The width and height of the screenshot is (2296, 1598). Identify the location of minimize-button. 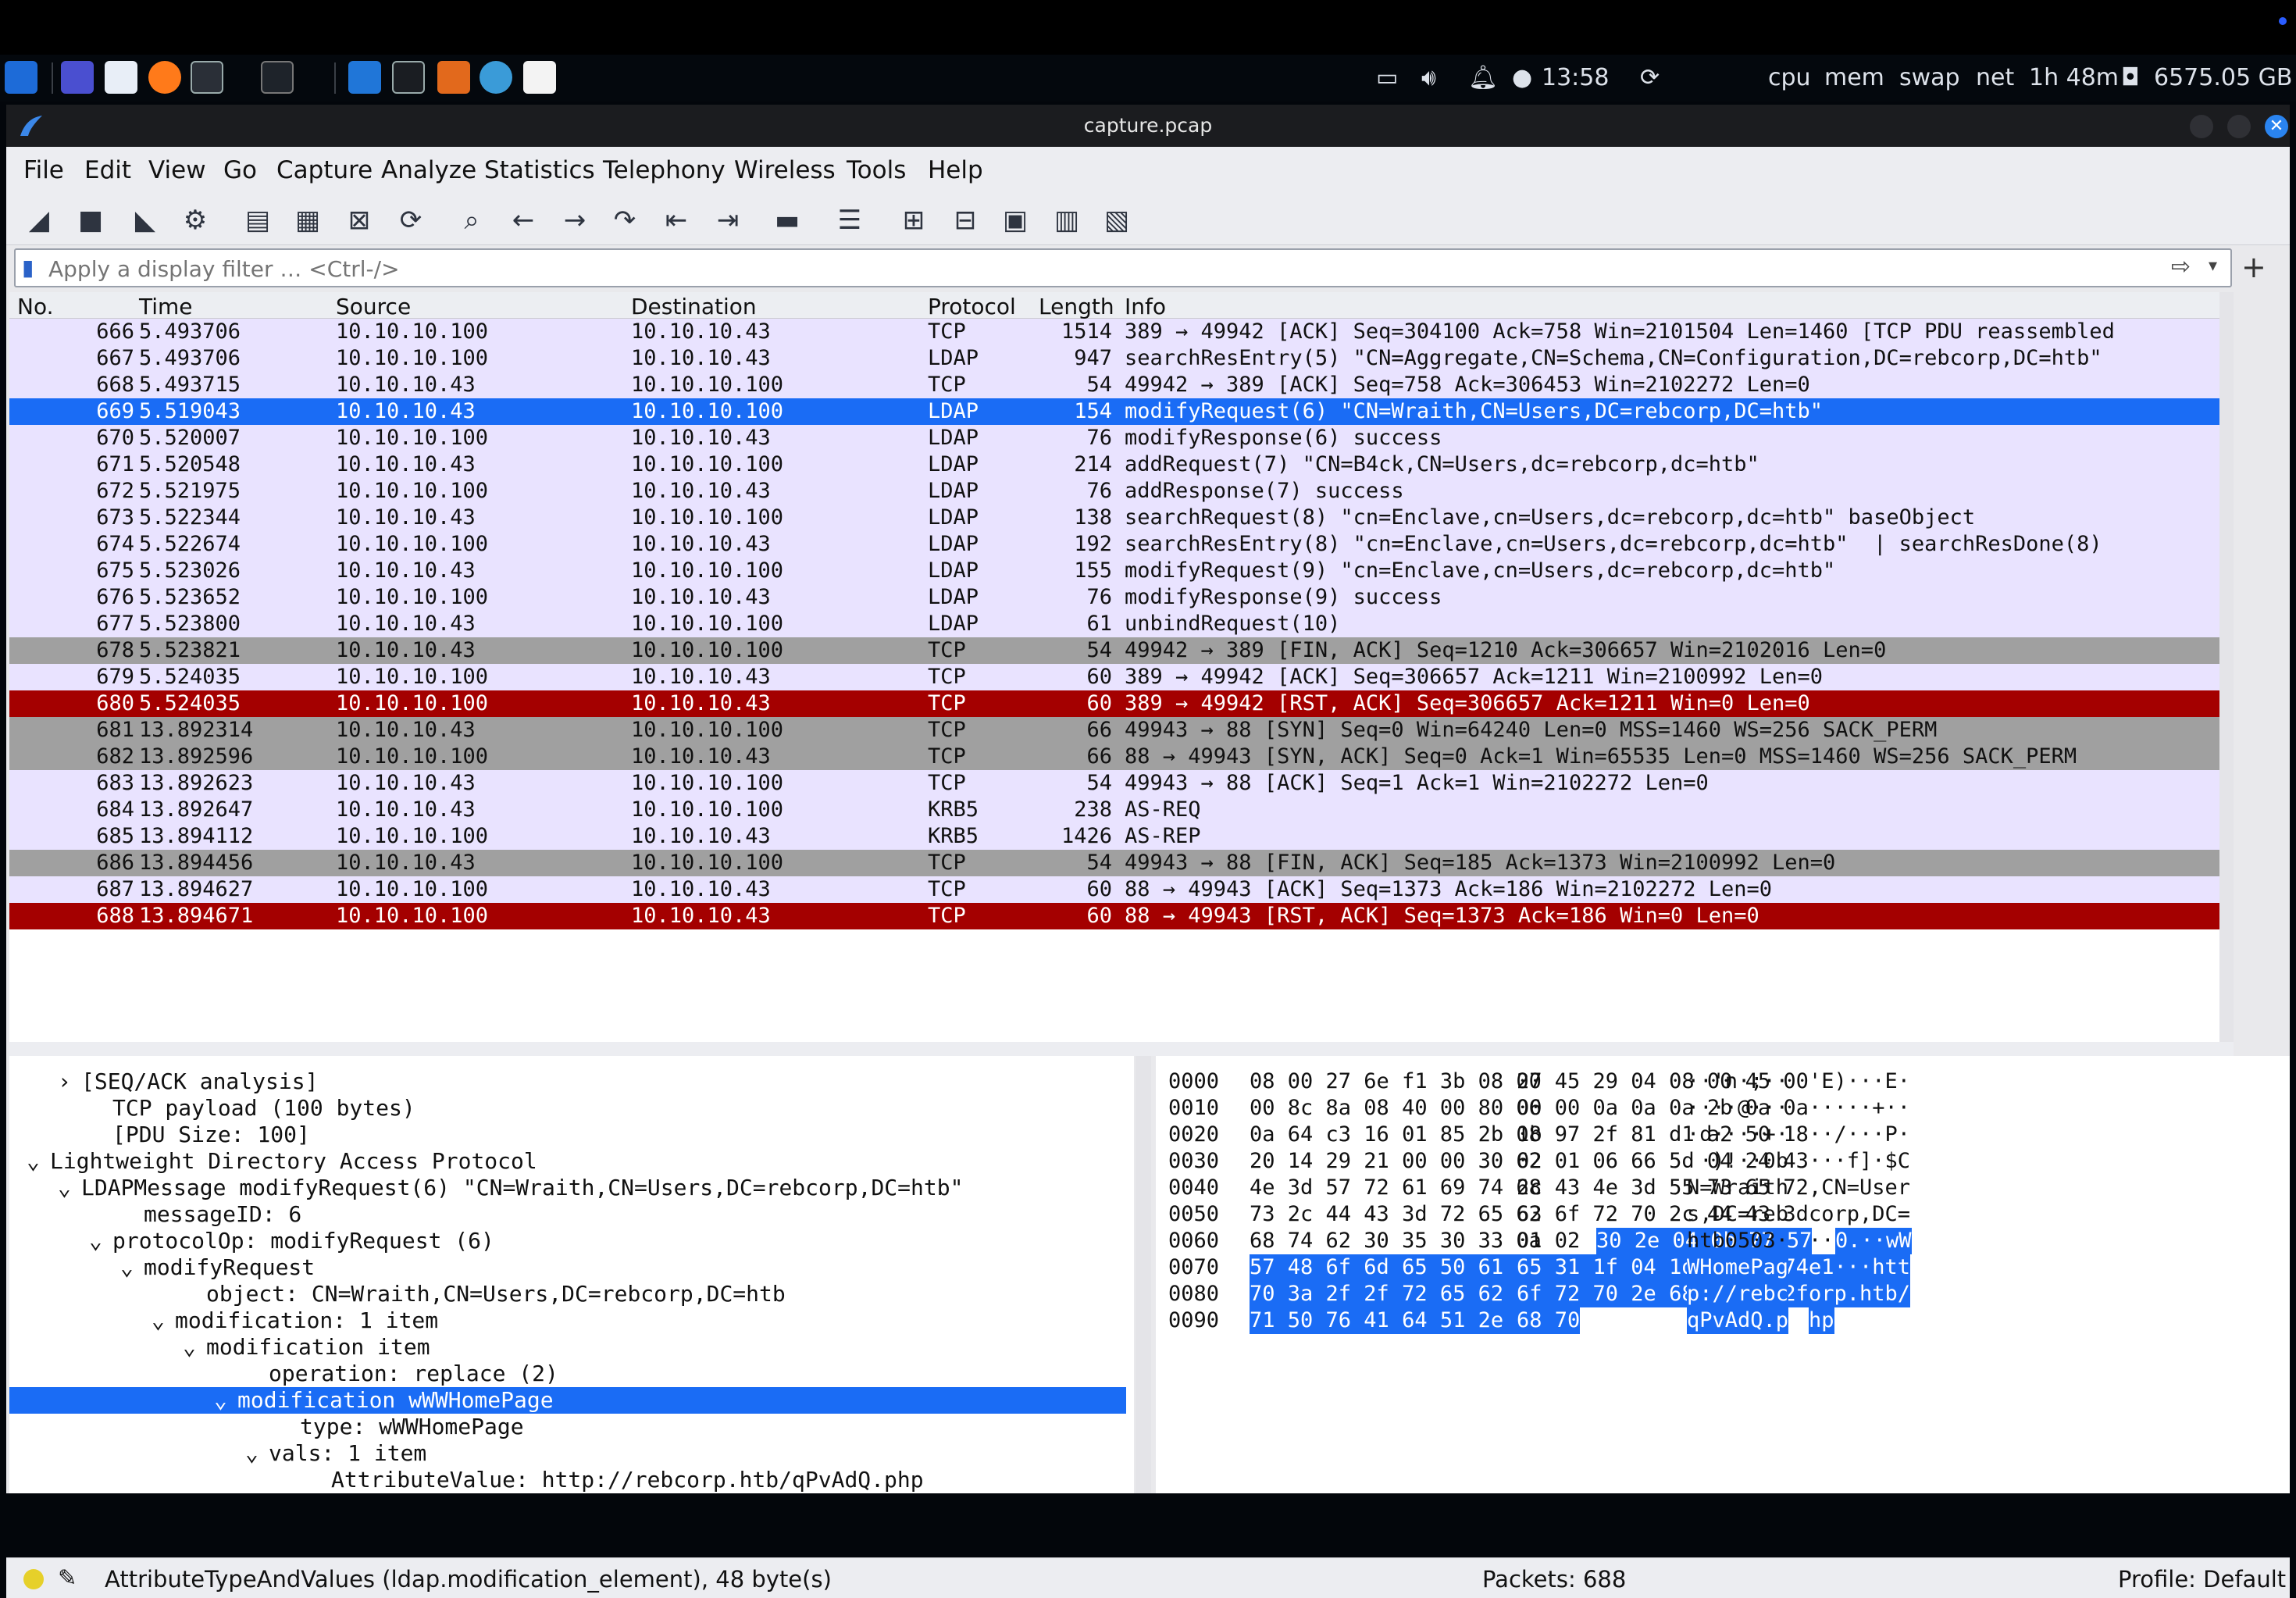
(2201, 126).